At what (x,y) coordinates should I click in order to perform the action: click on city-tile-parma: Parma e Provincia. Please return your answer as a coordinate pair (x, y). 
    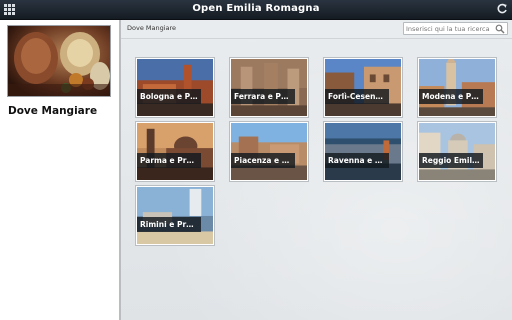
    Looking at the image, I should click on (175, 151).